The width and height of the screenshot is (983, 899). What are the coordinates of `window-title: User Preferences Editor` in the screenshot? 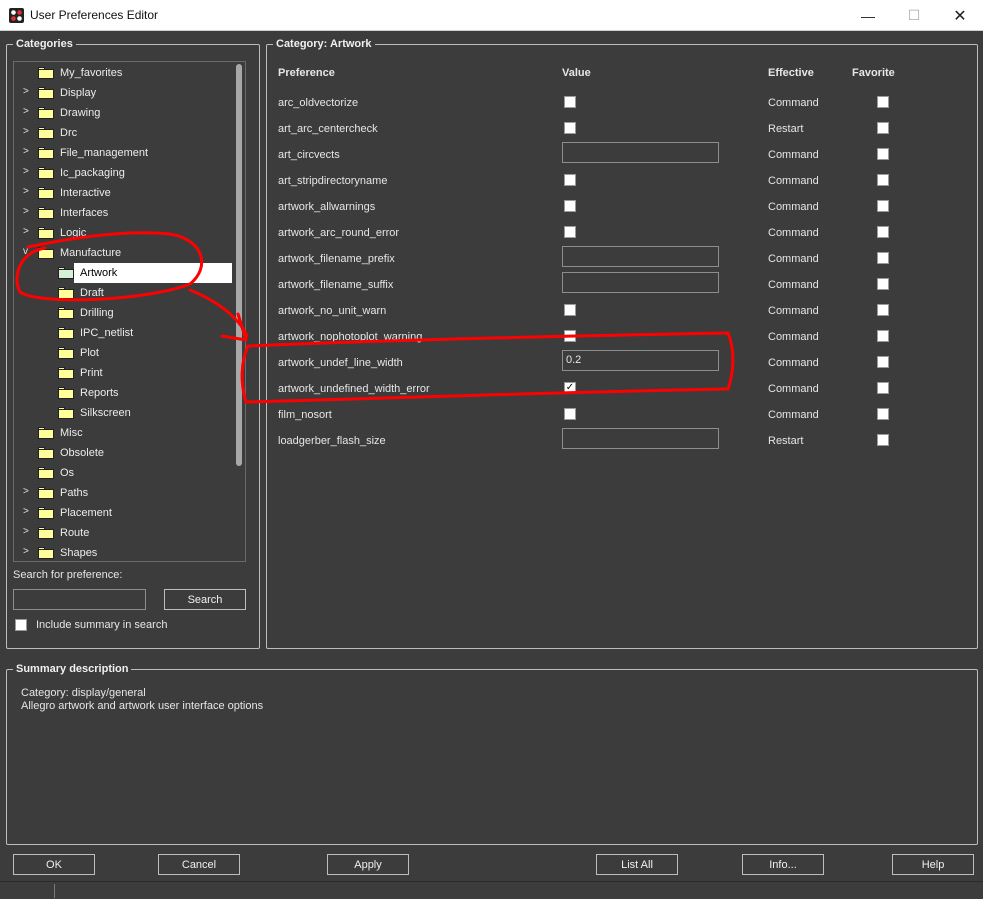 It's located at (94, 15).